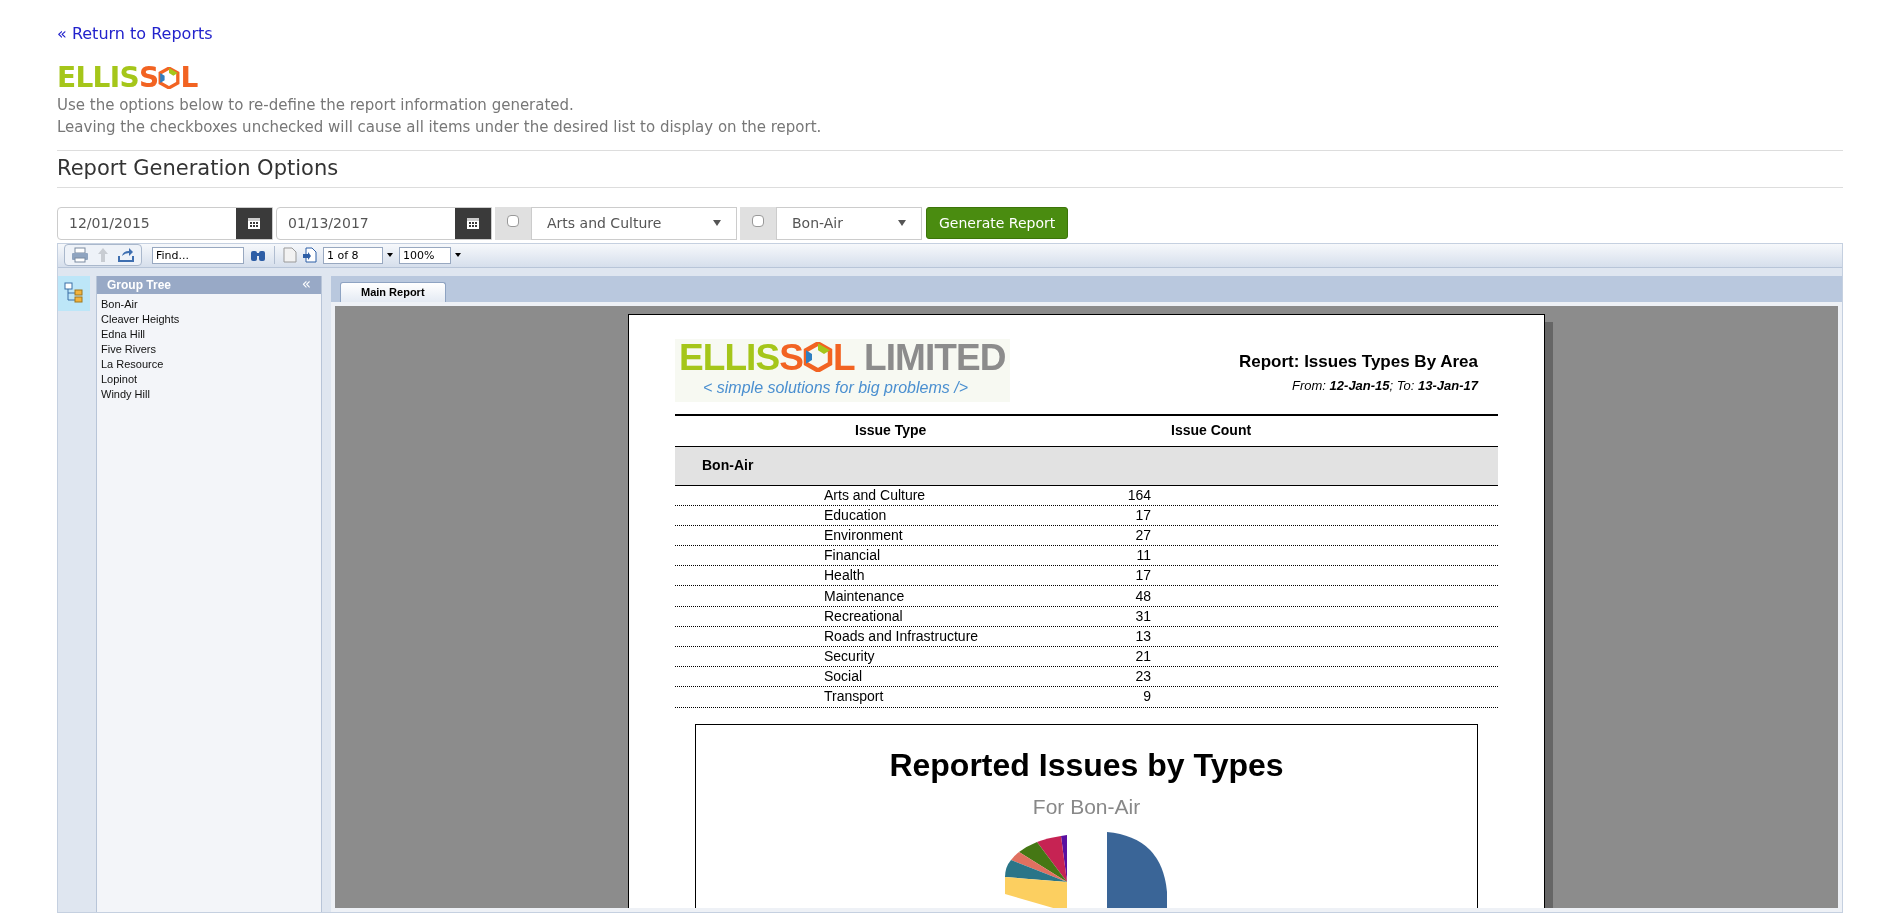 Image resolution: width=1899 pixels, height=913 pixels. I want to click on table-cell-text: Environment, so click(864, 535).